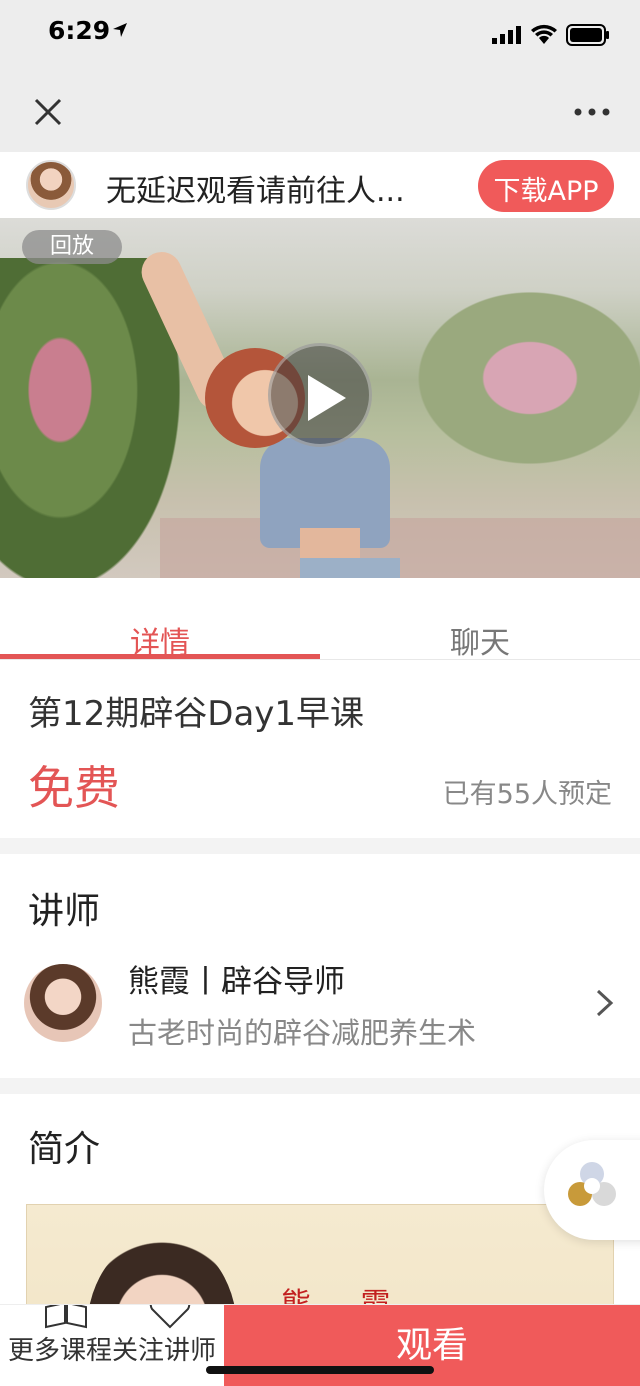 Image resolution: width=640 pixels, height=1386 pixels. Describe the element at coordinates (90, 418) in the screenshot. I see `video-frame-foliage` at that location.